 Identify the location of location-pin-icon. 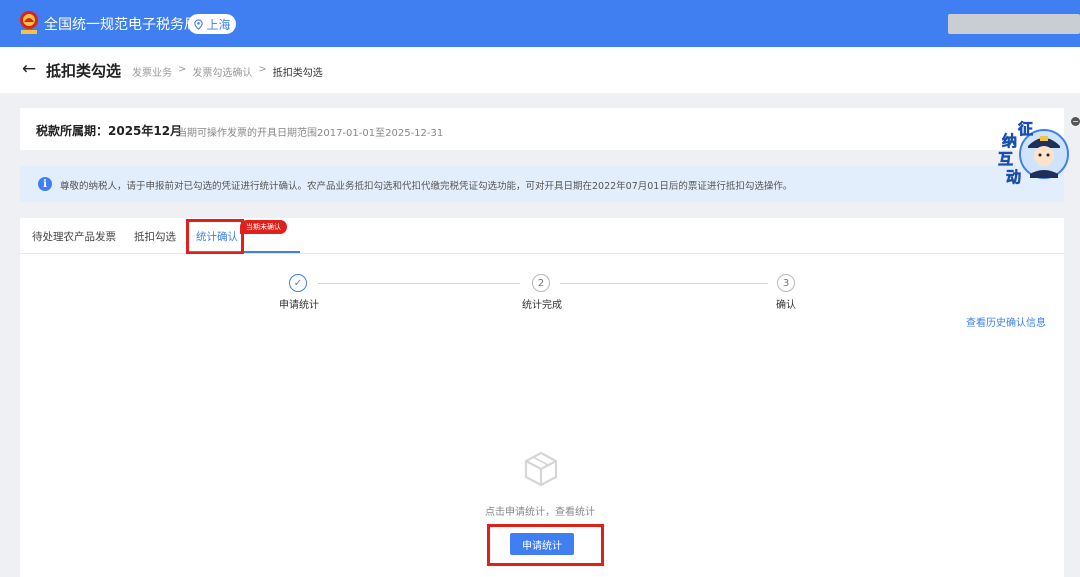
(199, 24).